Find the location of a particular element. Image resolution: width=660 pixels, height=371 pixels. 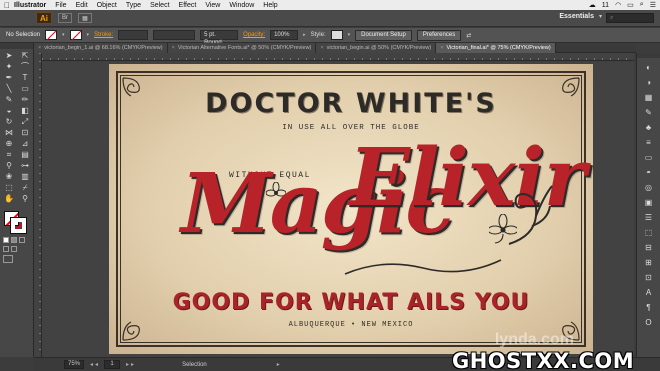

symbol-sprayer-tool-icon: ❀ is located at coordinates (9, 177).